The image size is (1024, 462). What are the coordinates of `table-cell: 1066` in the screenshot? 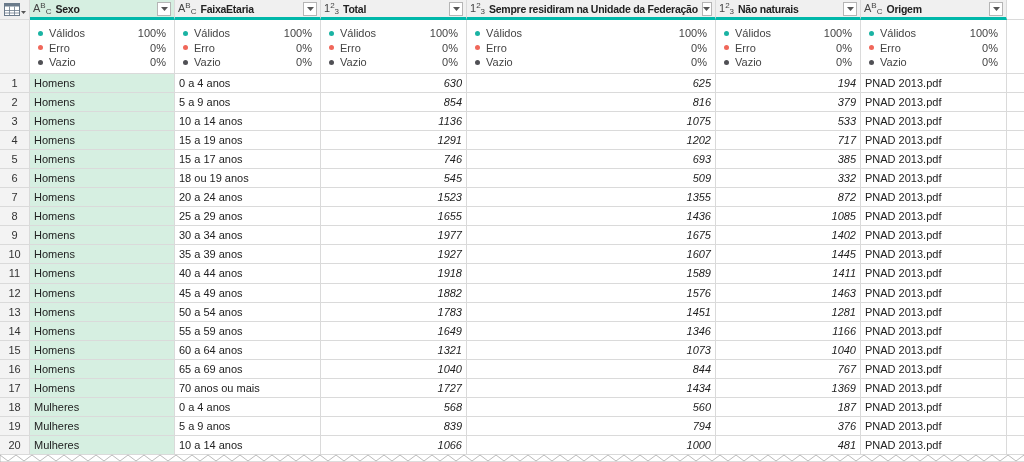 It's located at (394, 445).